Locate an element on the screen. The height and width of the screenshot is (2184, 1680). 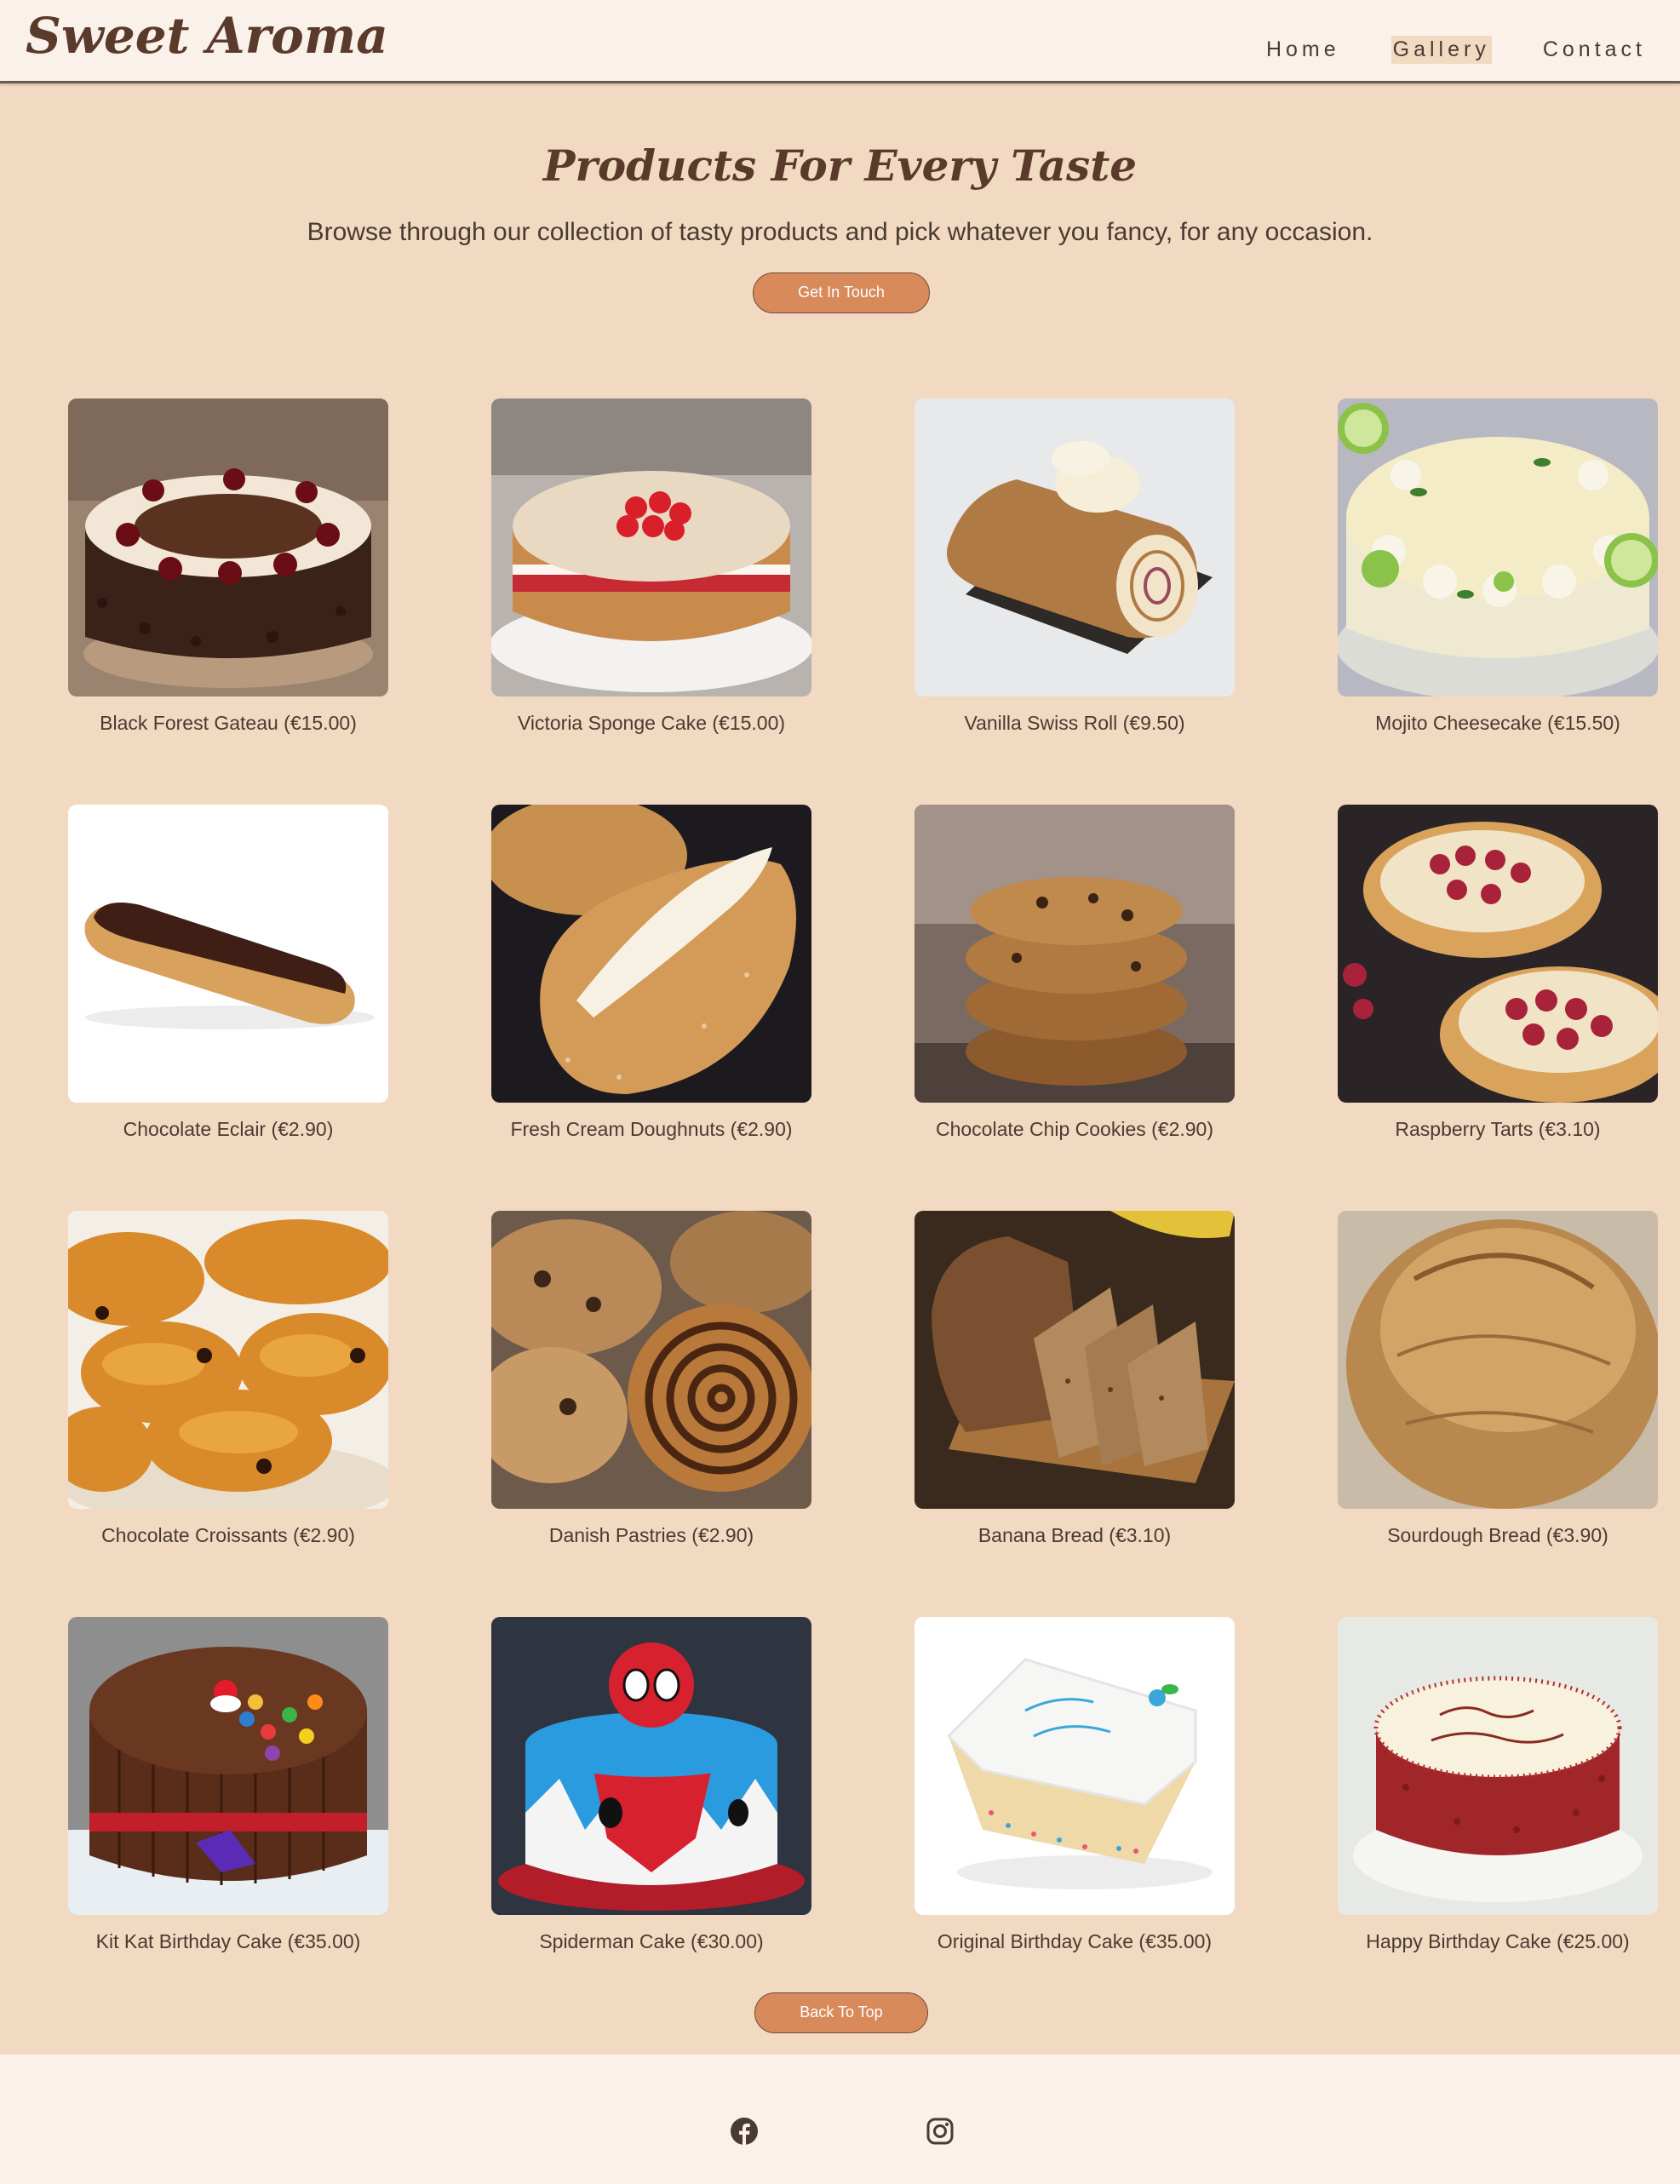
product-caption: Original Birthday Cake (€35.00) is located at coordinates (1075, 1941).